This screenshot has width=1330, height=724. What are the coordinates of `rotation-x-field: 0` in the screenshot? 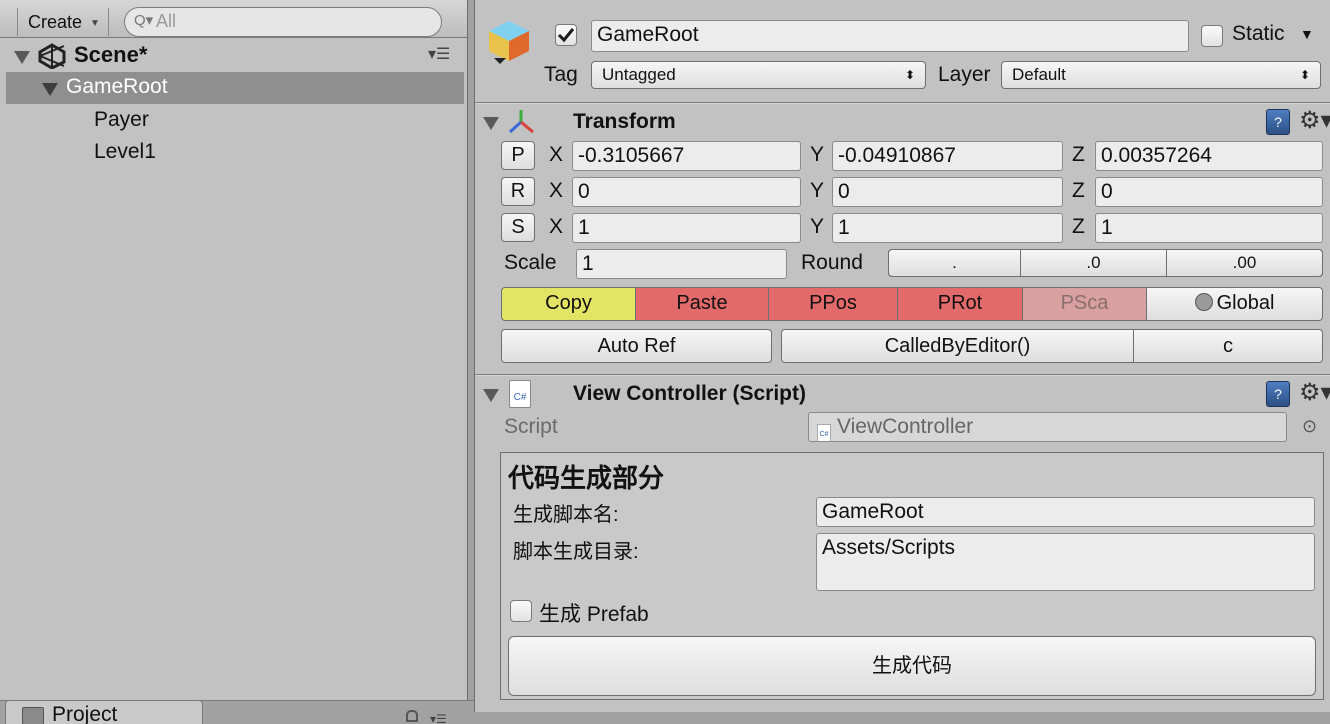 It's located at (686, 192).